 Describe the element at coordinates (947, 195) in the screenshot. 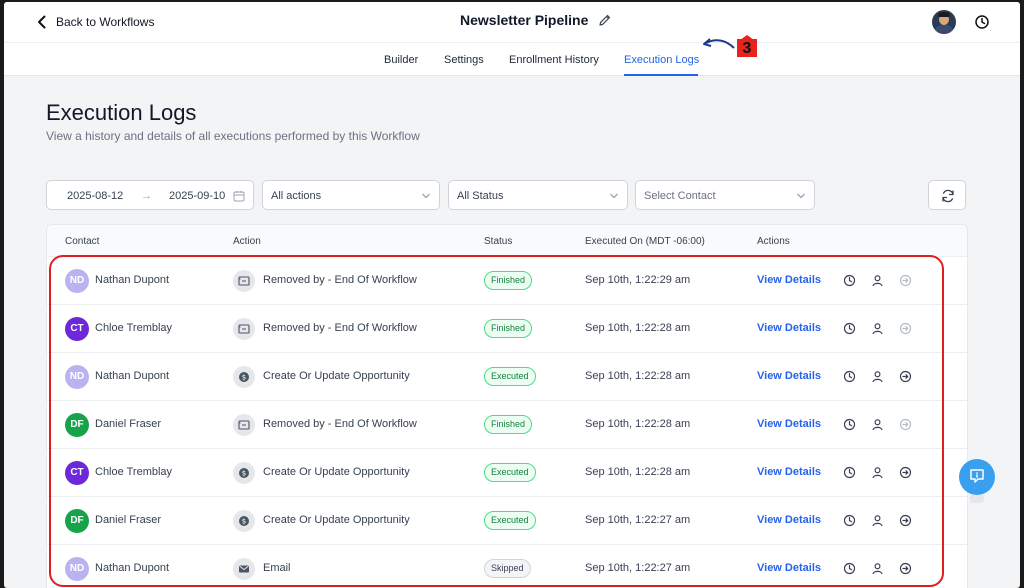

I see `refresh-button` at that location.